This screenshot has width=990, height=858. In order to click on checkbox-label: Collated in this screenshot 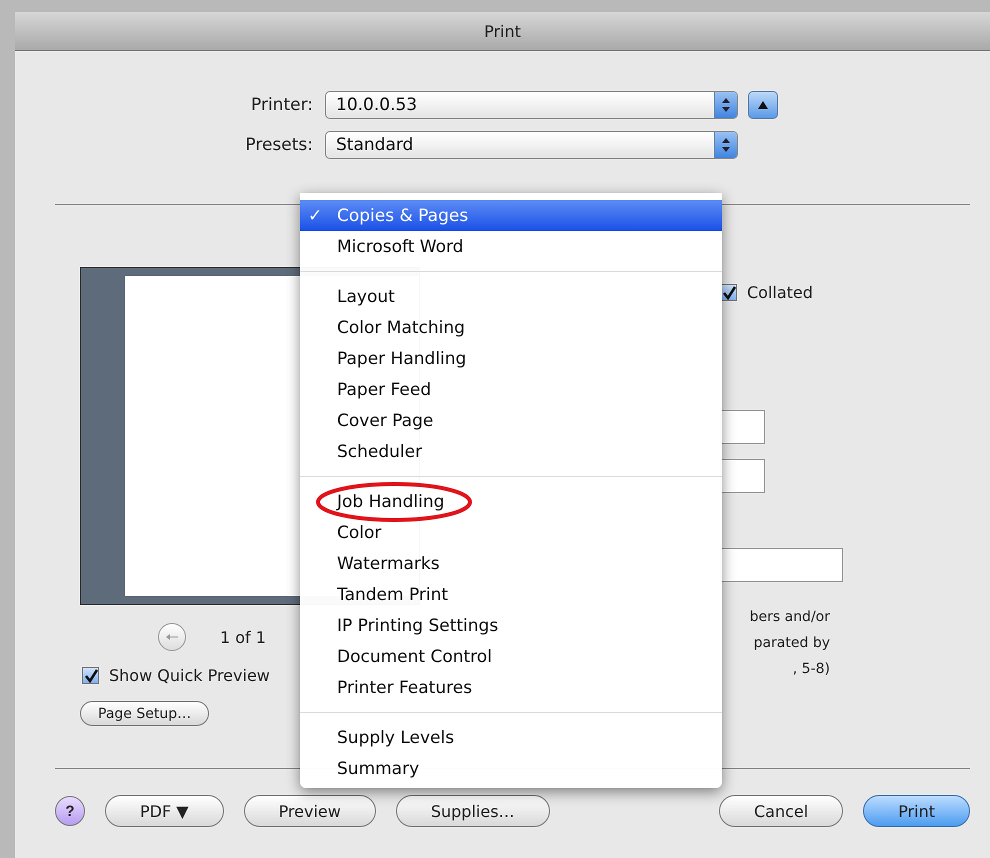, I will do `click(780, 292)`.